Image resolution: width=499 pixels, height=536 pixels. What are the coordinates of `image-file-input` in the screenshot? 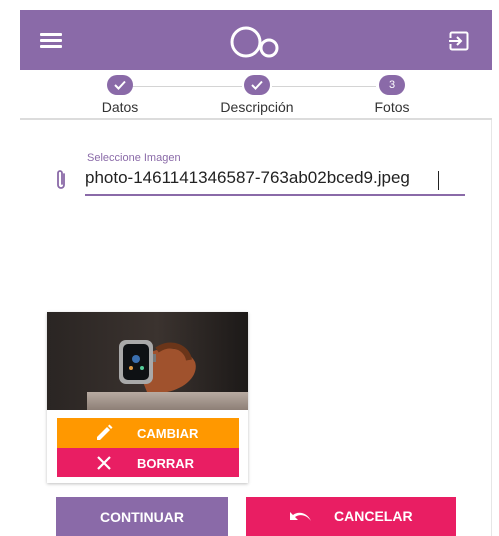 It's located at (275, 181).